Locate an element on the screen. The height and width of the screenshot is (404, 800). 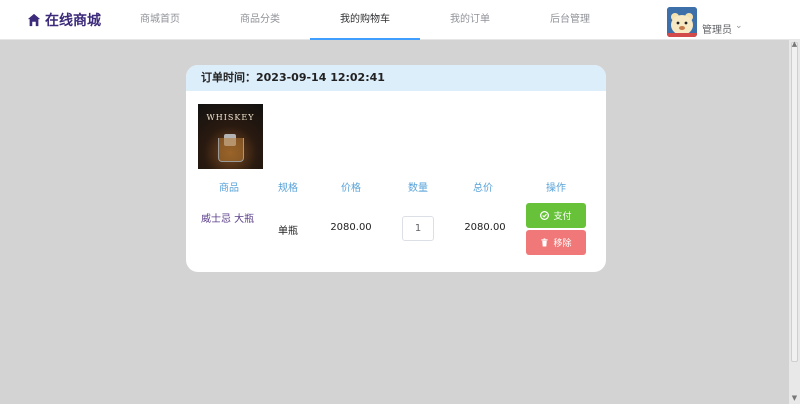
top-navbar: 在线商城 商城首页 商品分类 我的购物车 我的订单 后台管理 管理员 ⌄ is located at coordinates (400, 20).